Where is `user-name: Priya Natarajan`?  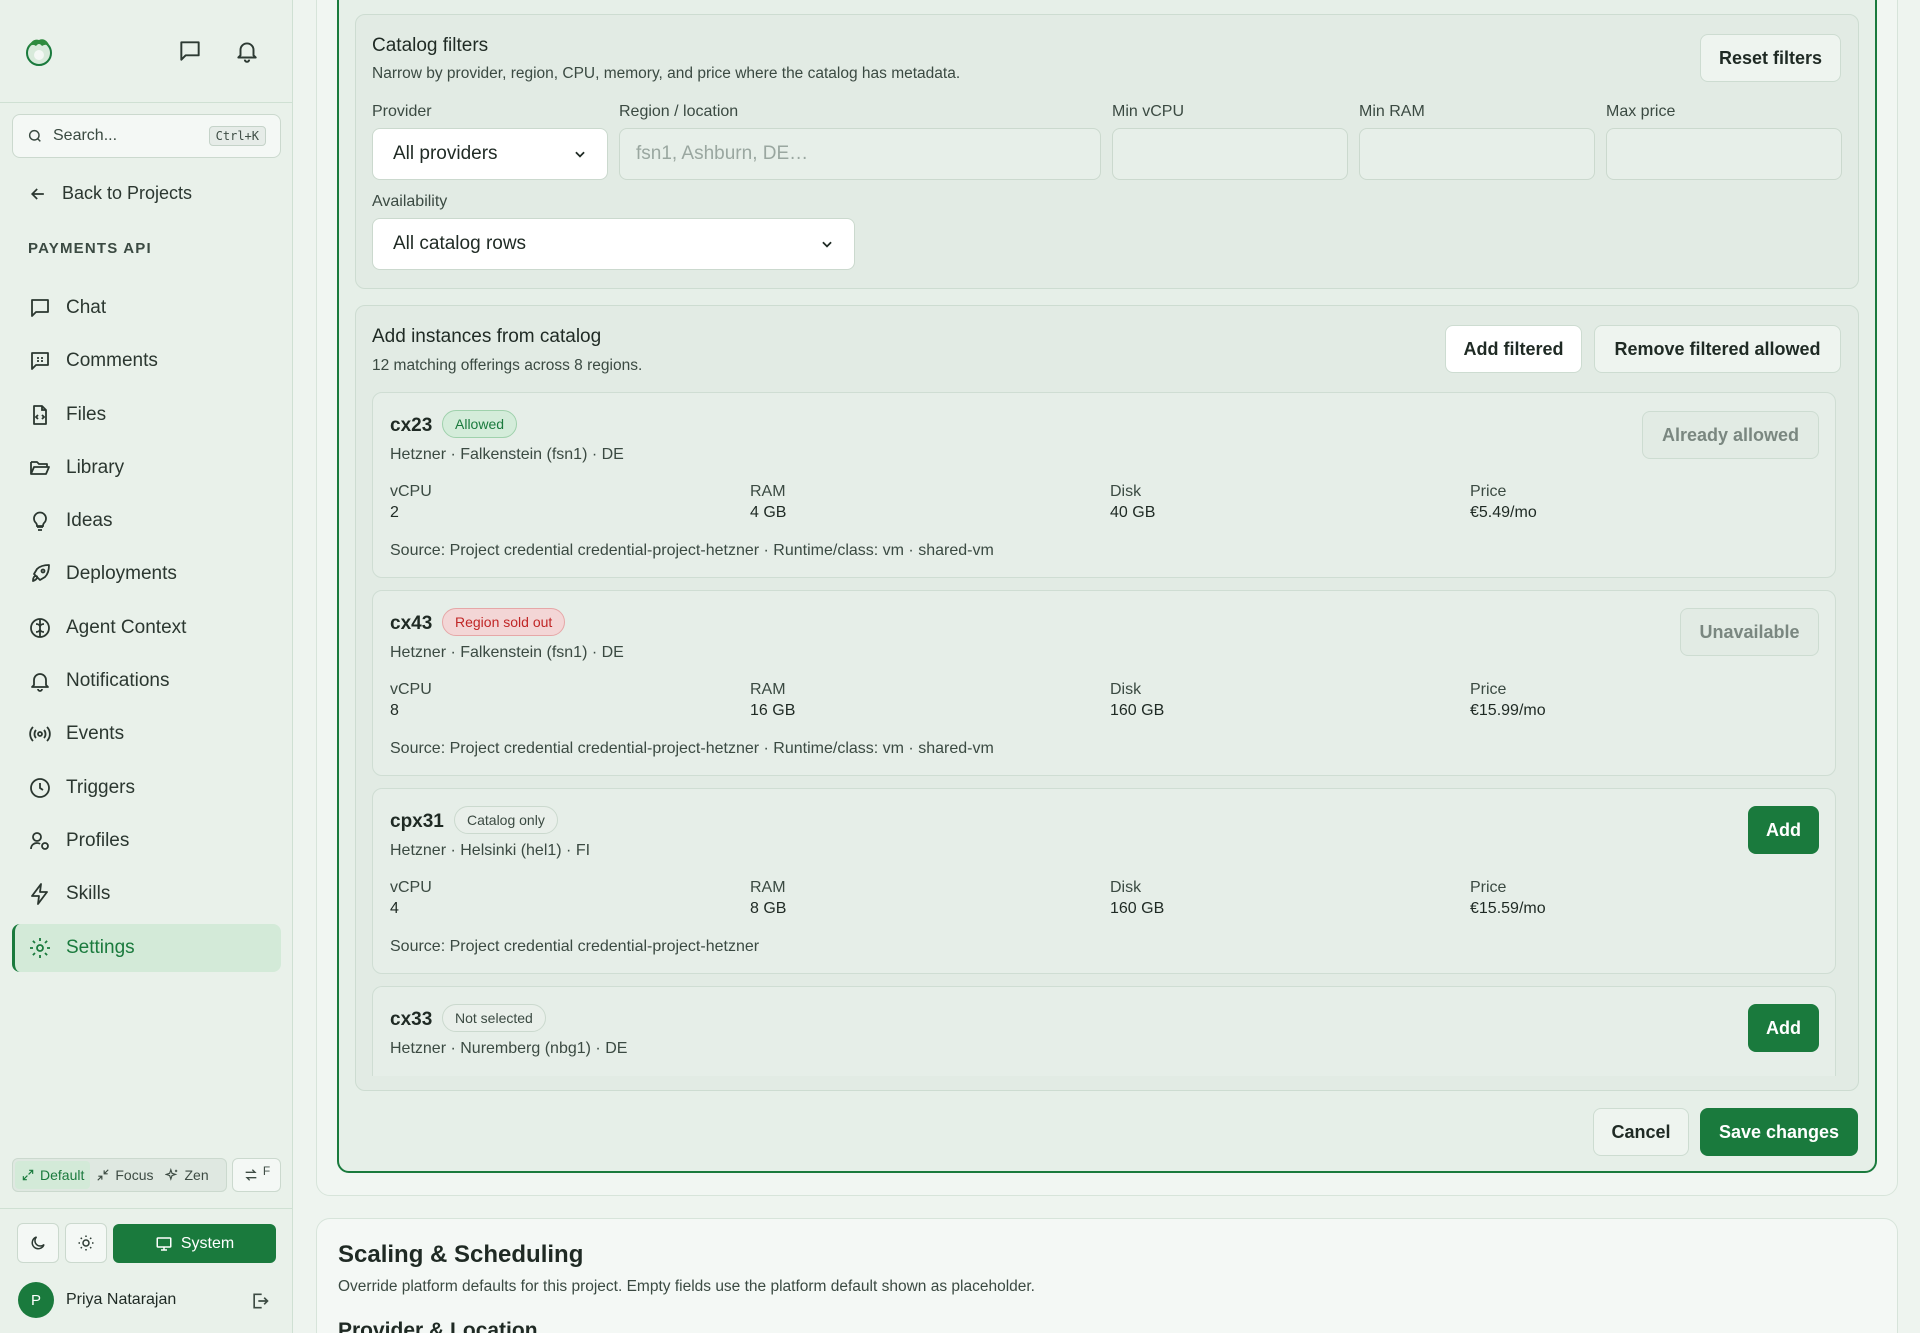
user-name: Priya Natarajan is located at coordinates (121, 1299).